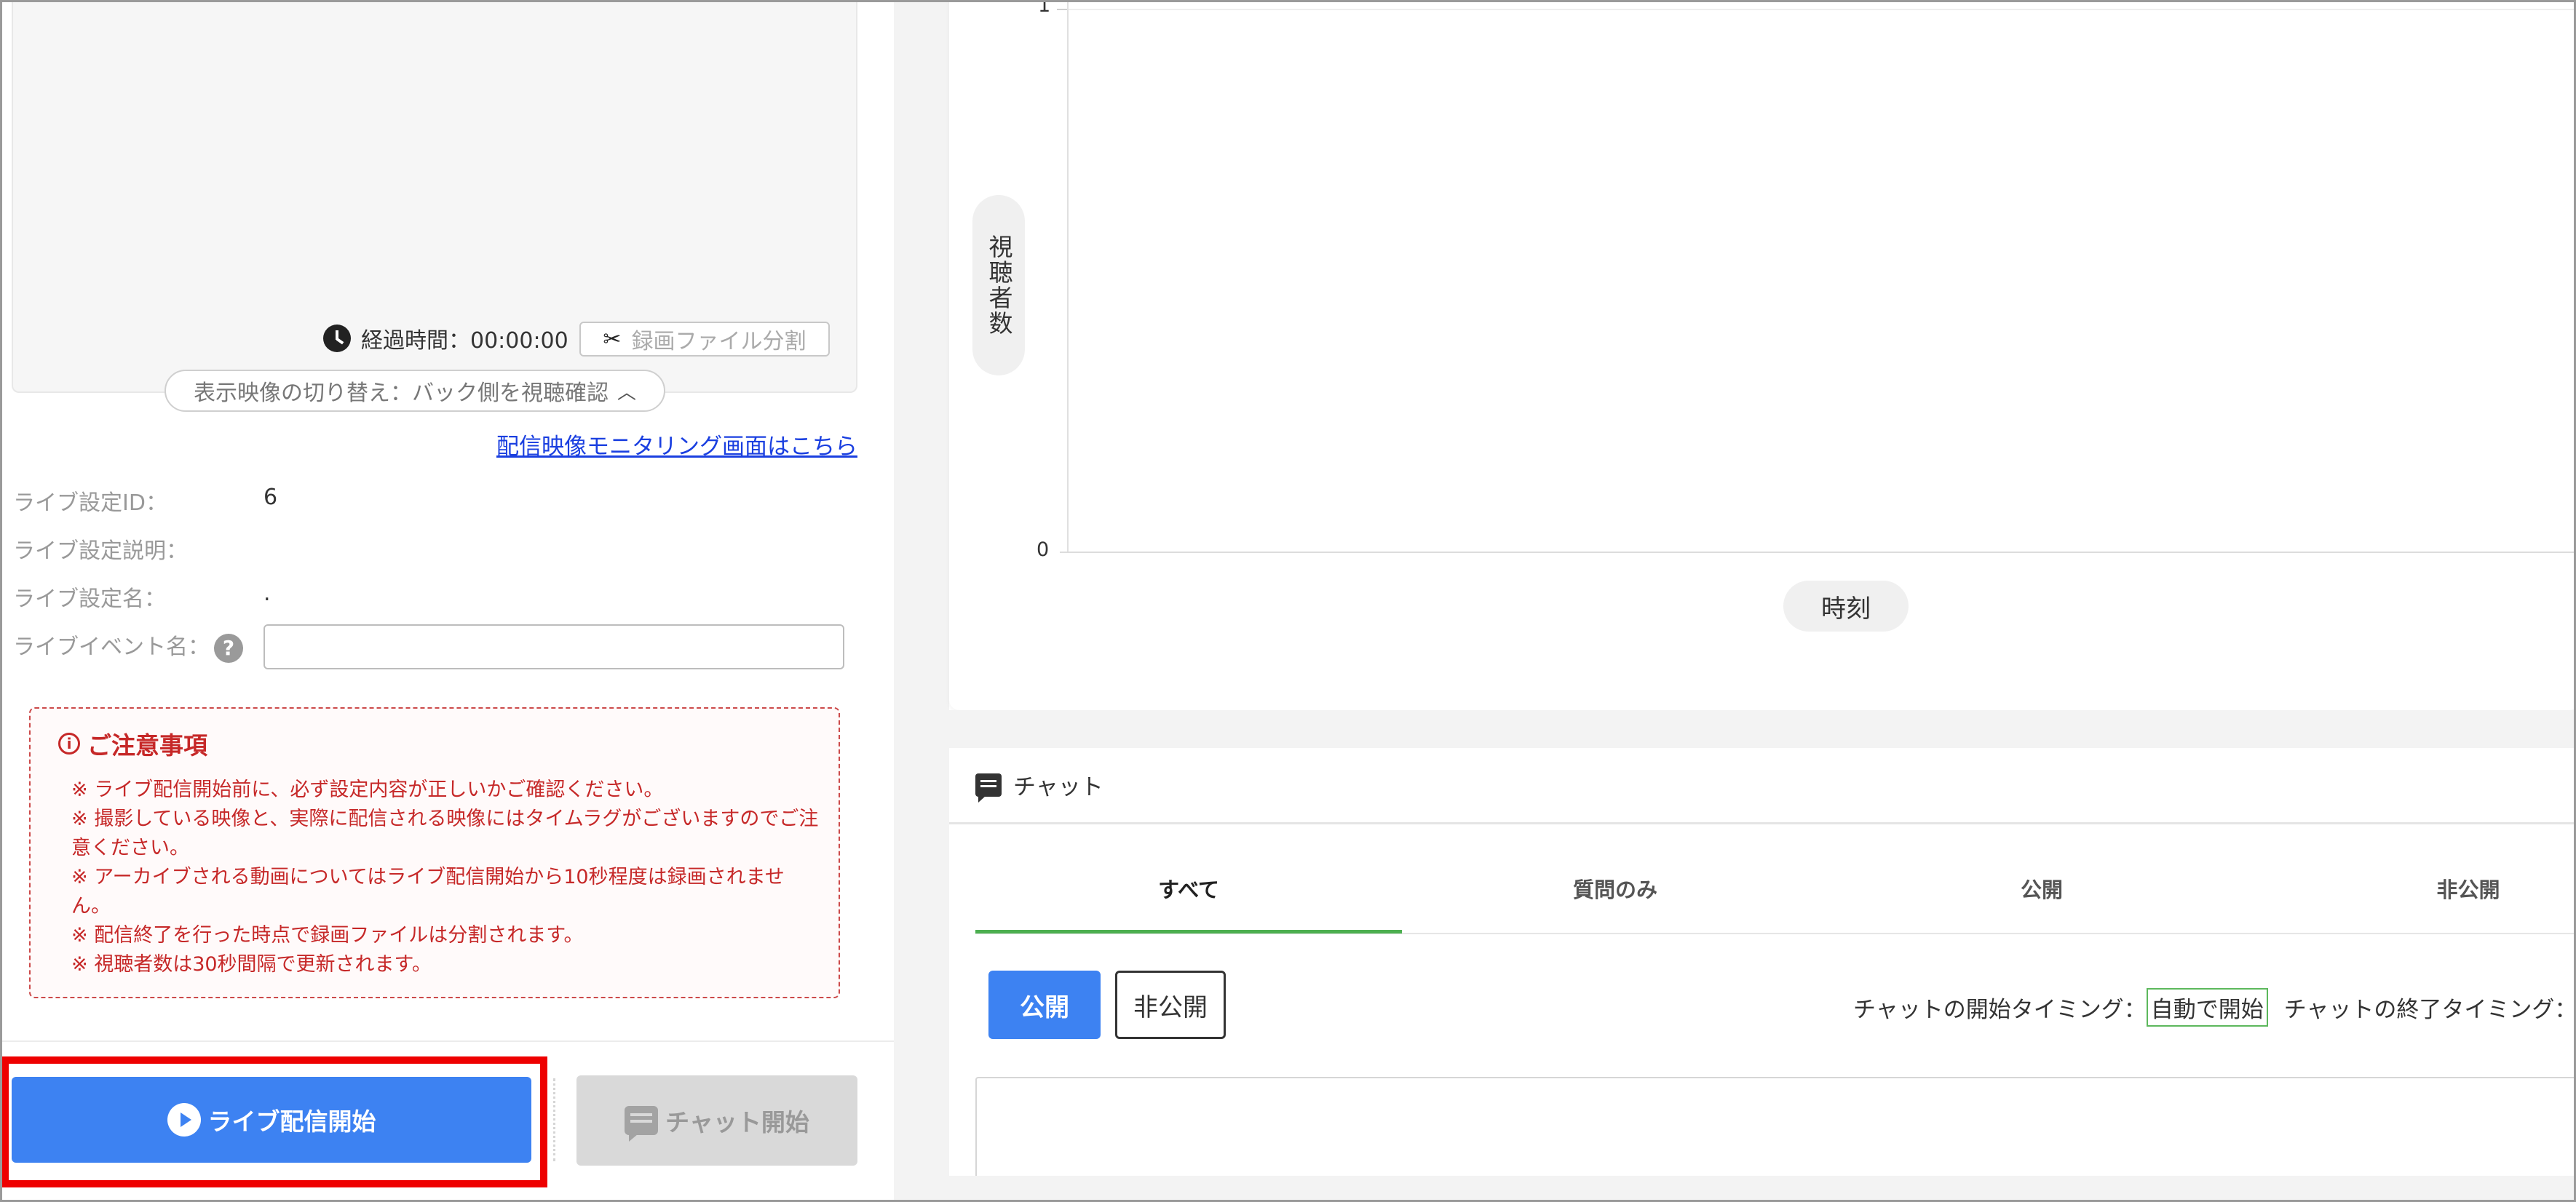 The image size is (2576, 1202). Describe the element at coordinates (1762, 729) in the screenshot. I see `card-gap` at that location.